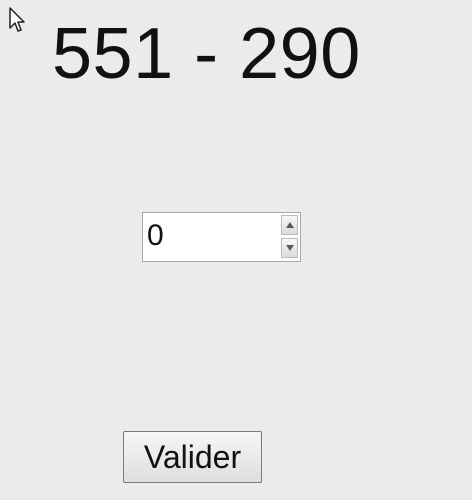  Describe the element at coordinates (221, 237) in the screenshot. I see `answer-number-input: 0` at that location.